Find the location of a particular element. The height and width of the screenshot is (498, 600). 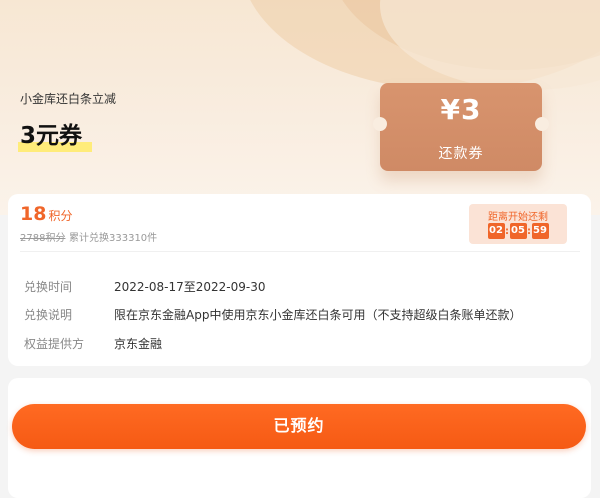

divider is located at coordinates (300, 251).